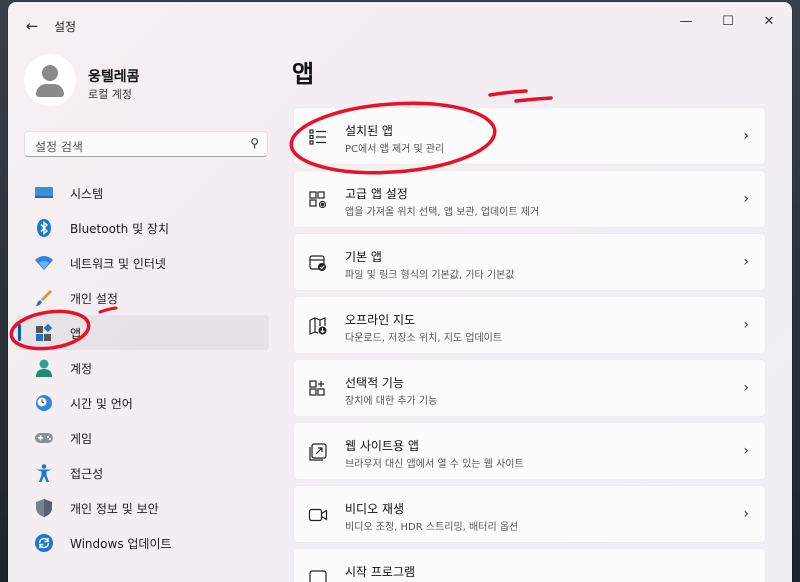  I want to click on card-description: 파일 및 링크 형식의 기본값, 기타 기본값, so click(430, 275).